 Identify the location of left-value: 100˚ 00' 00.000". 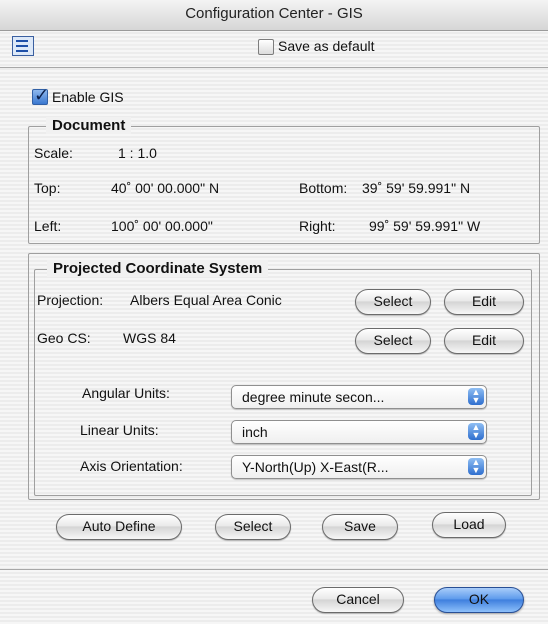
(162, 226).